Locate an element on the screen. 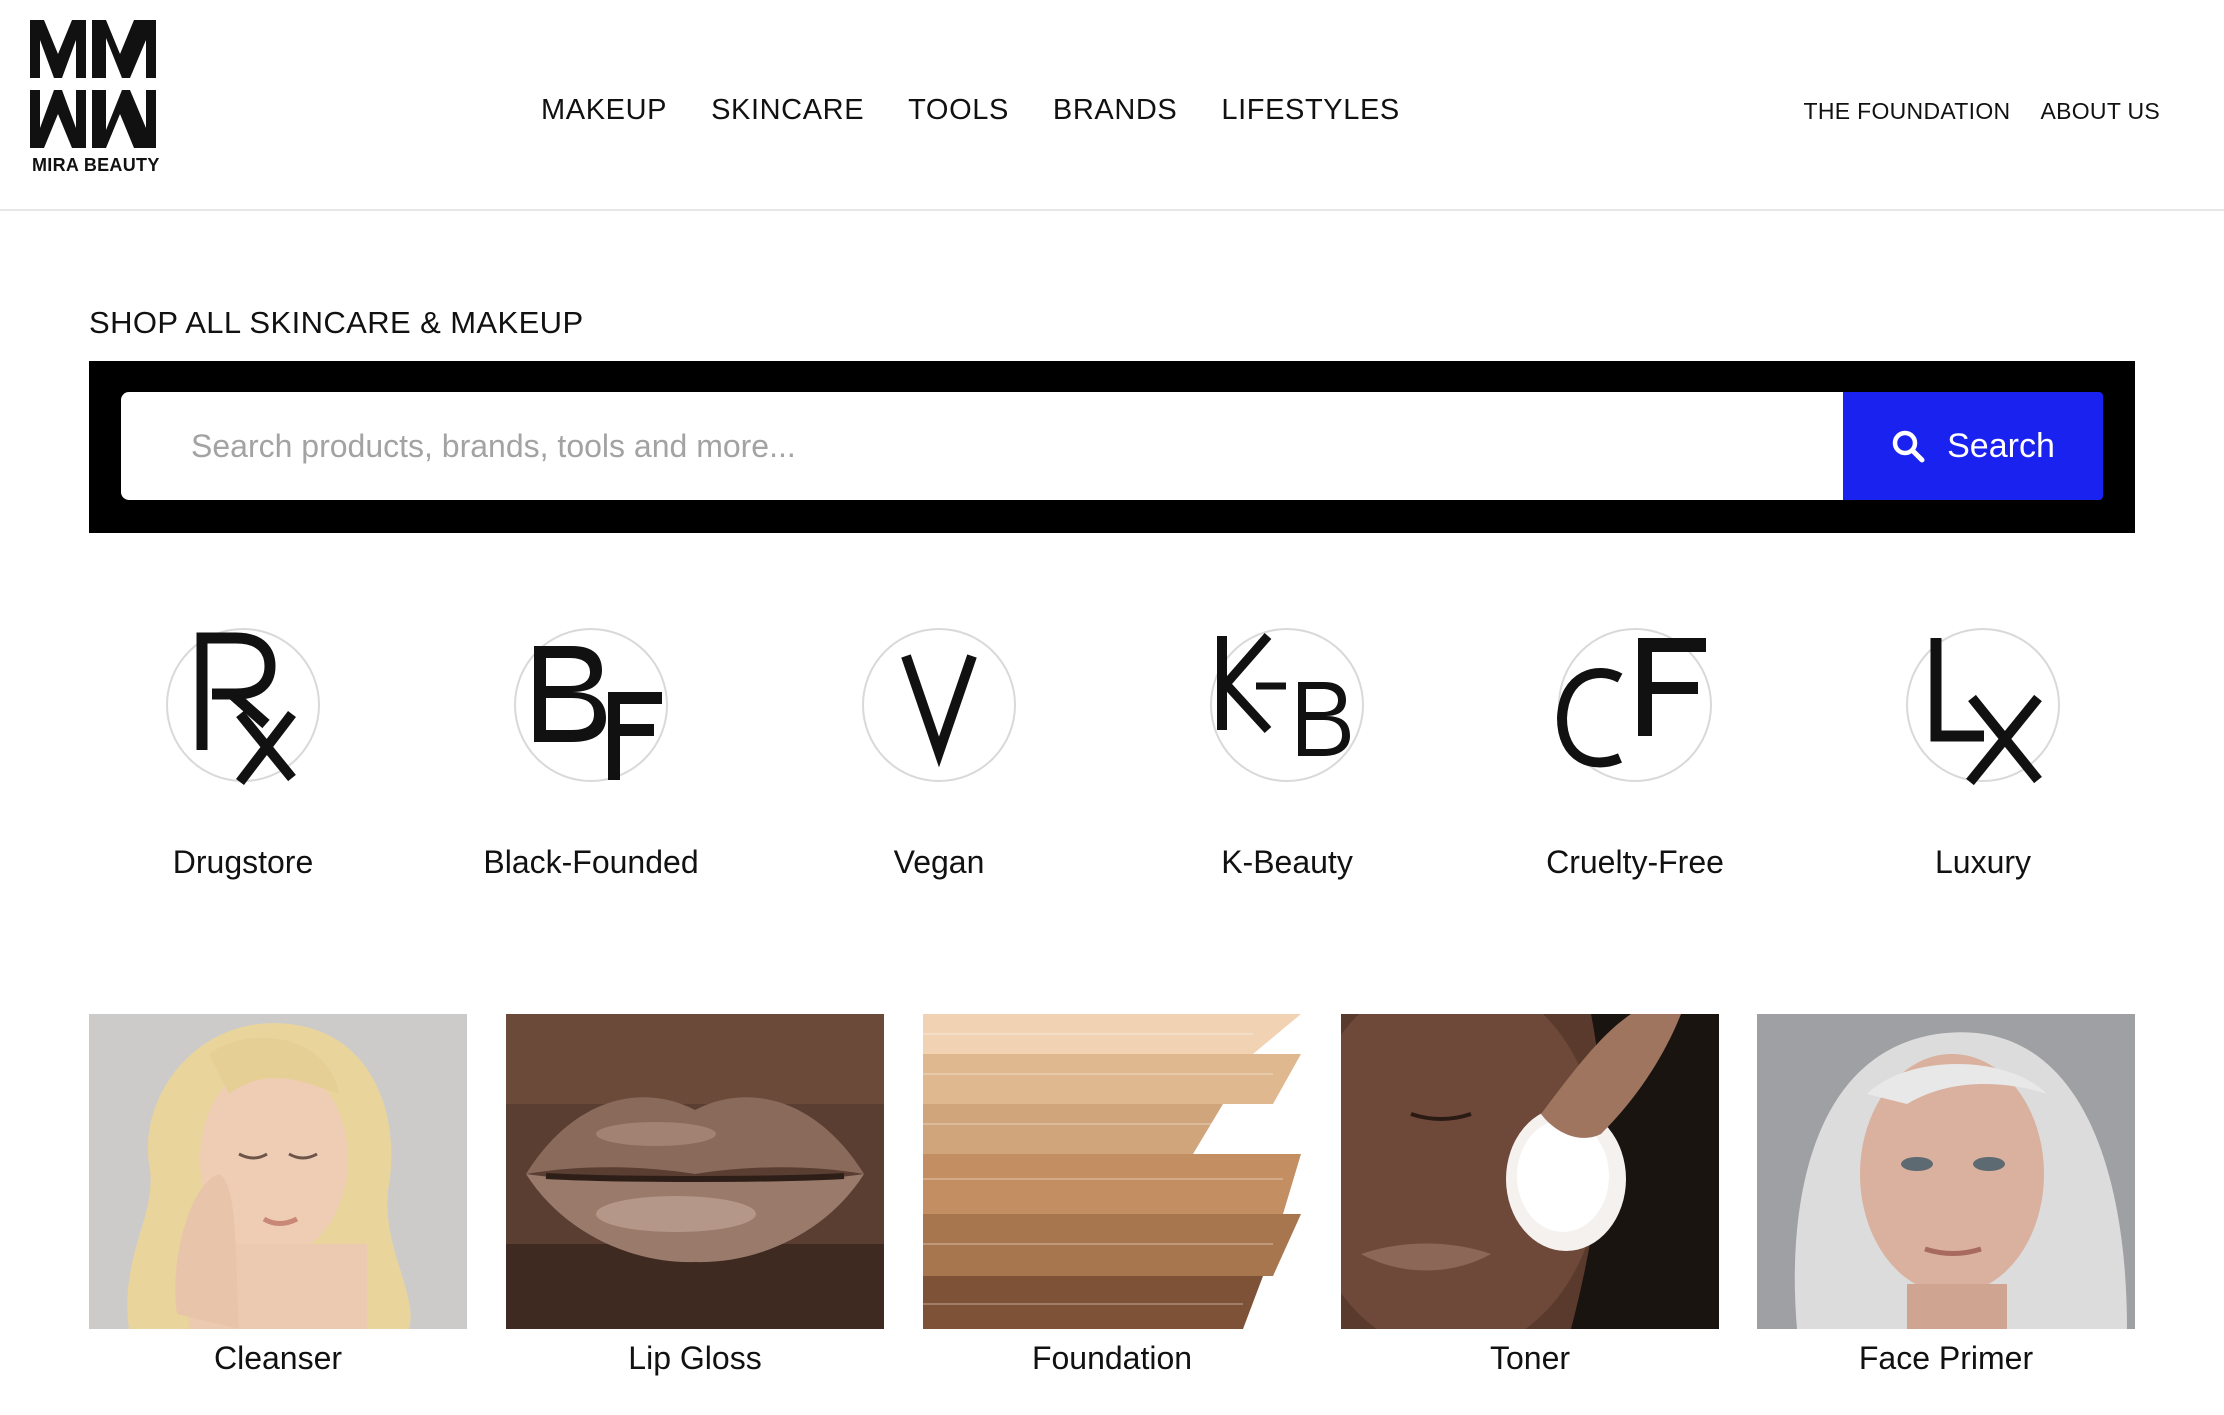 The height and width of the screenshot is (1415, 2224). category-label: Foundation is located at coordinates (1112, 1358).